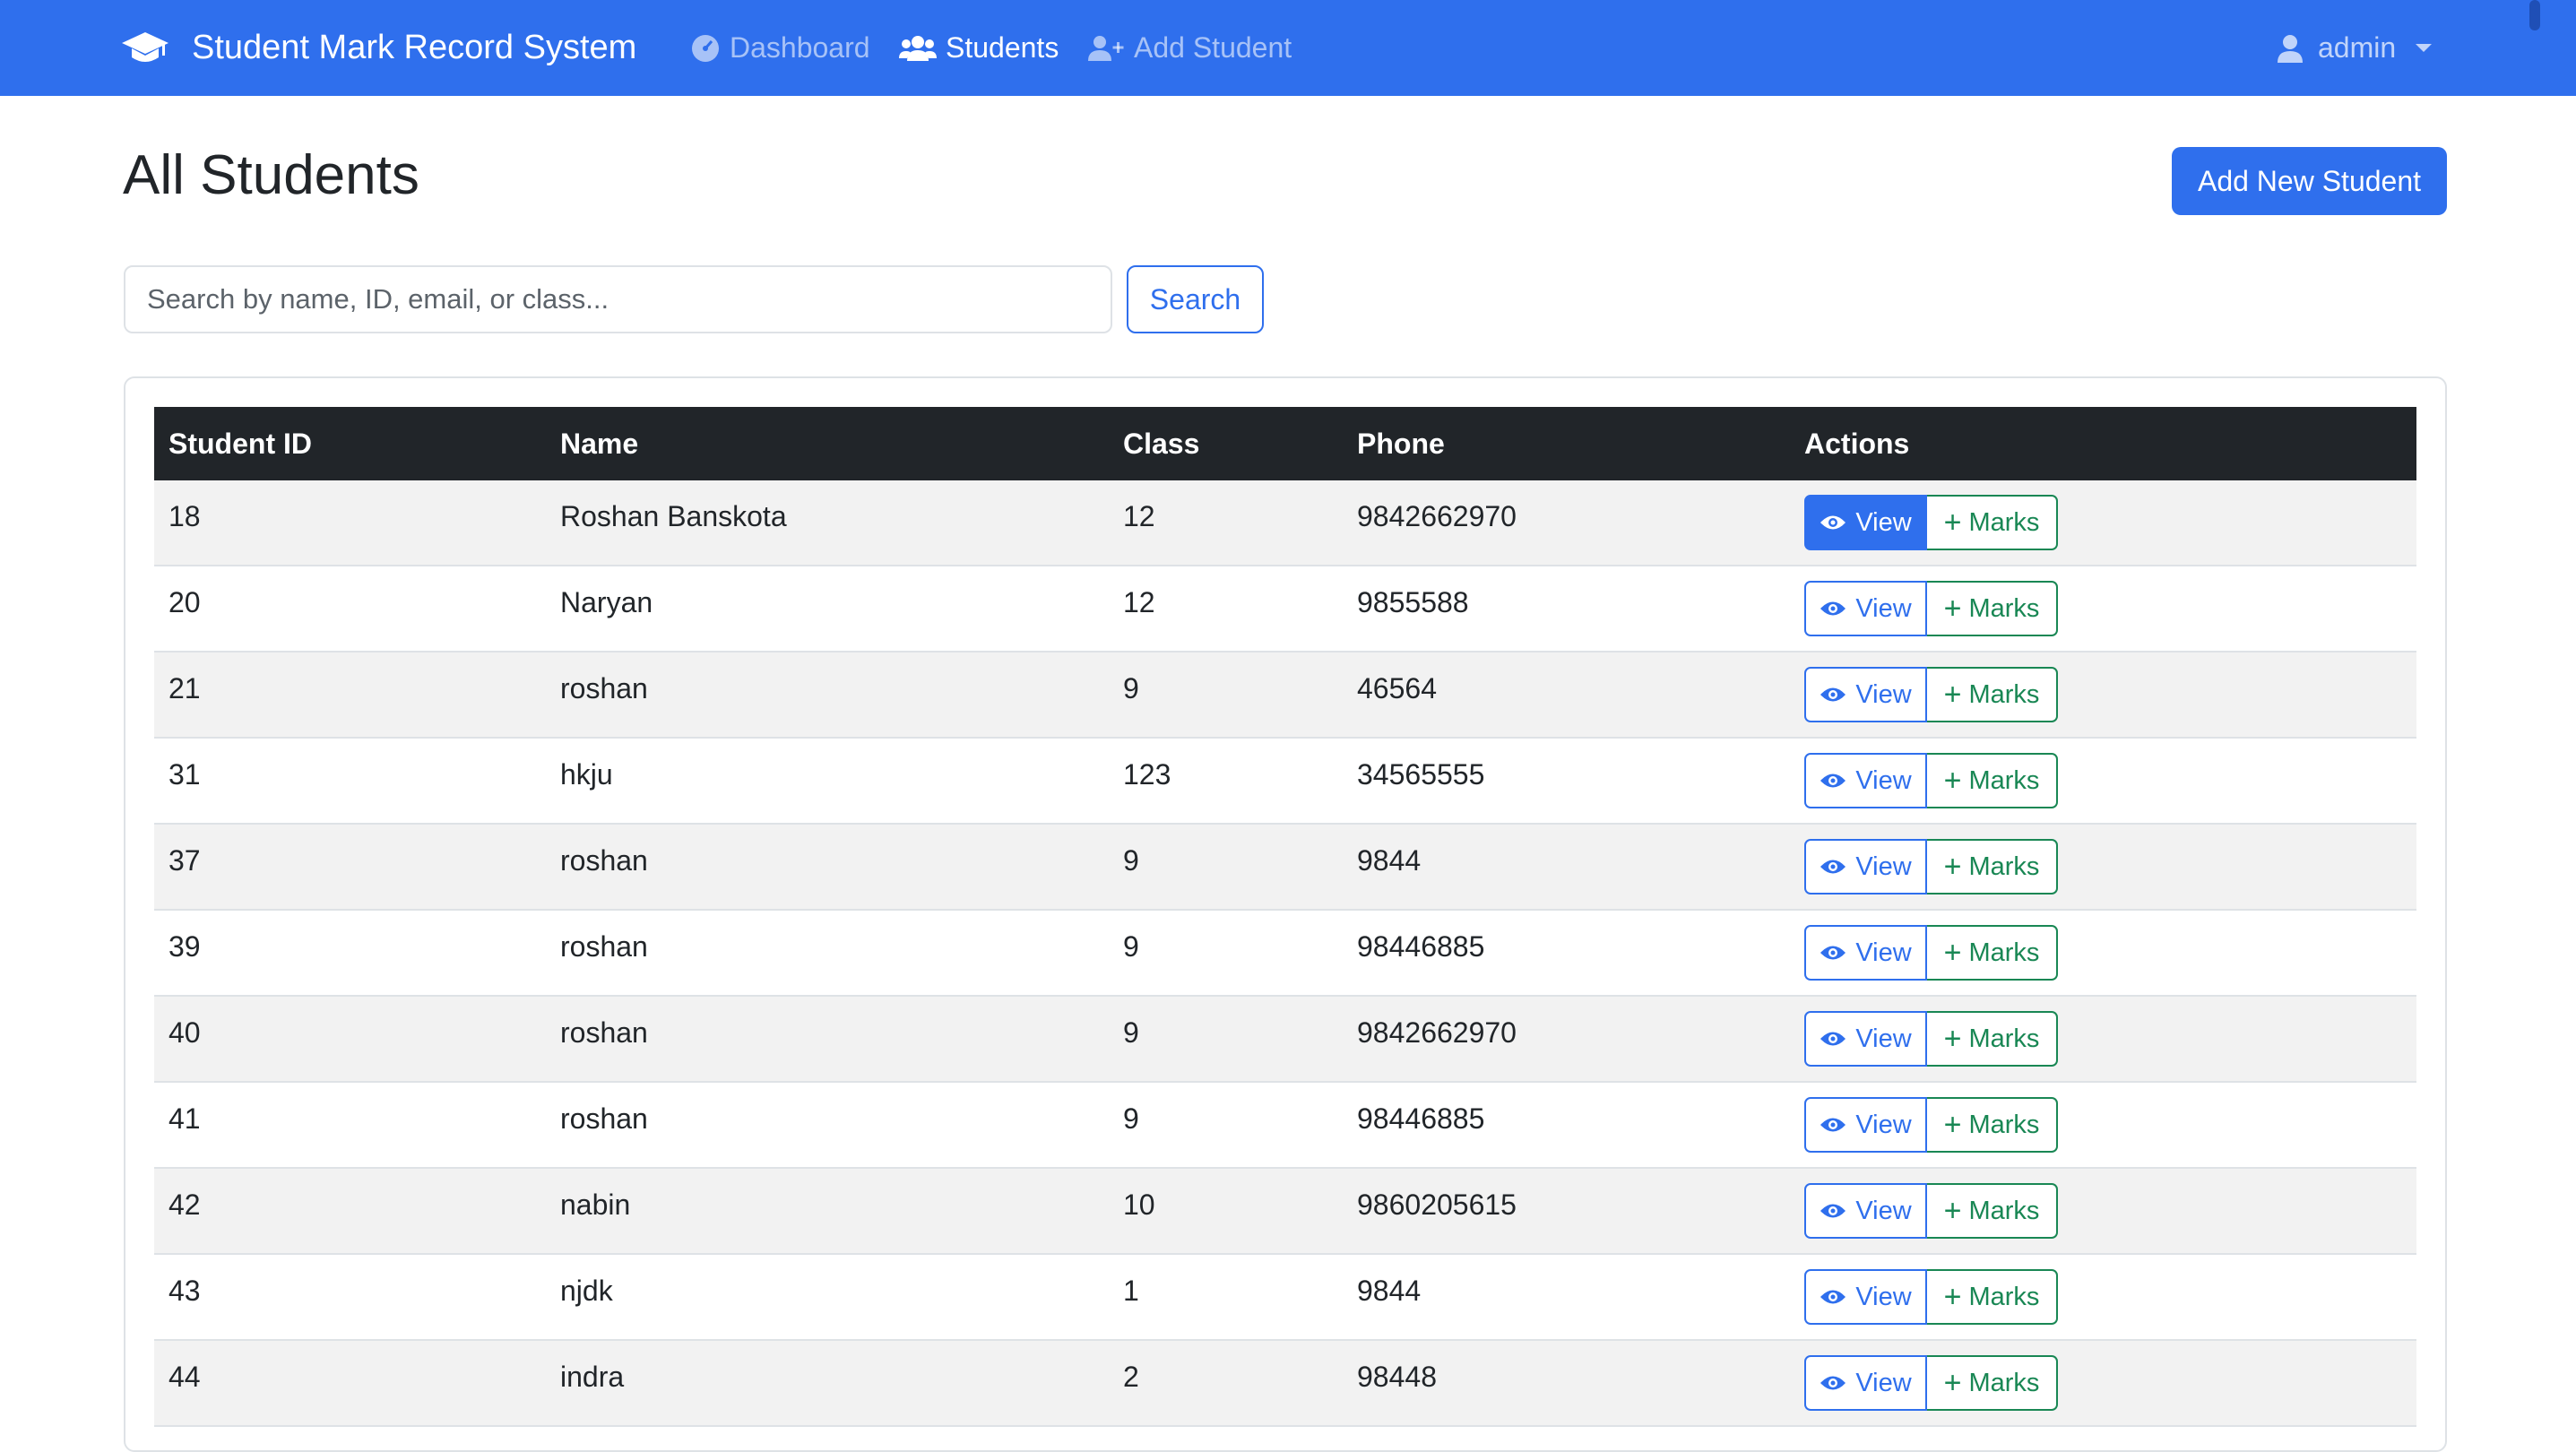 This screenshot has height=1452, width=2576. I want to click on scrollbar-thumb, so click(2534, 15).